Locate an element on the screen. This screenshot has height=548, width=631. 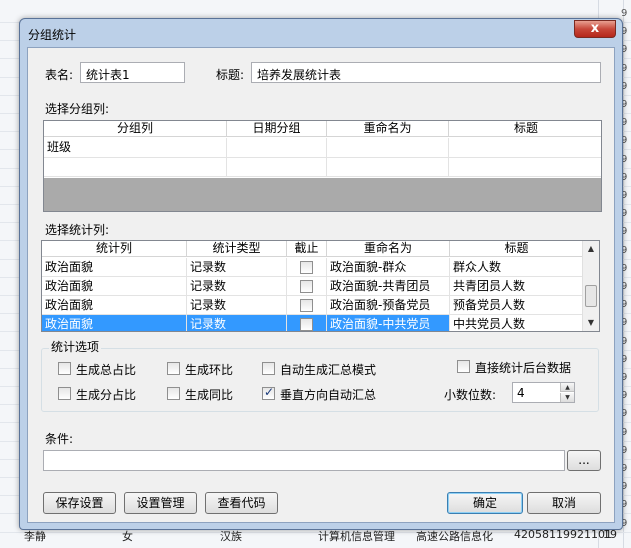
caption-label: 标题: is located at coordinates (230, 75).